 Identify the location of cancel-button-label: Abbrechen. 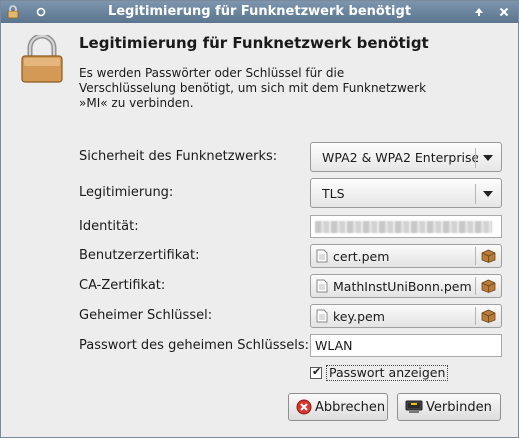
(350, 407).